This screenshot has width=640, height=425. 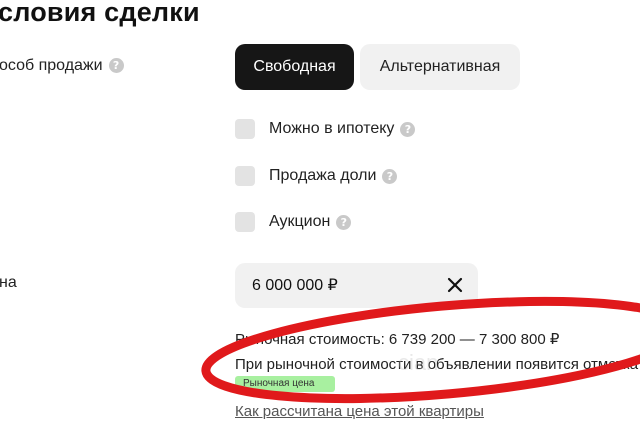 I want to click on sale-method-label: особ продажи?, so click(x=62, y=66).